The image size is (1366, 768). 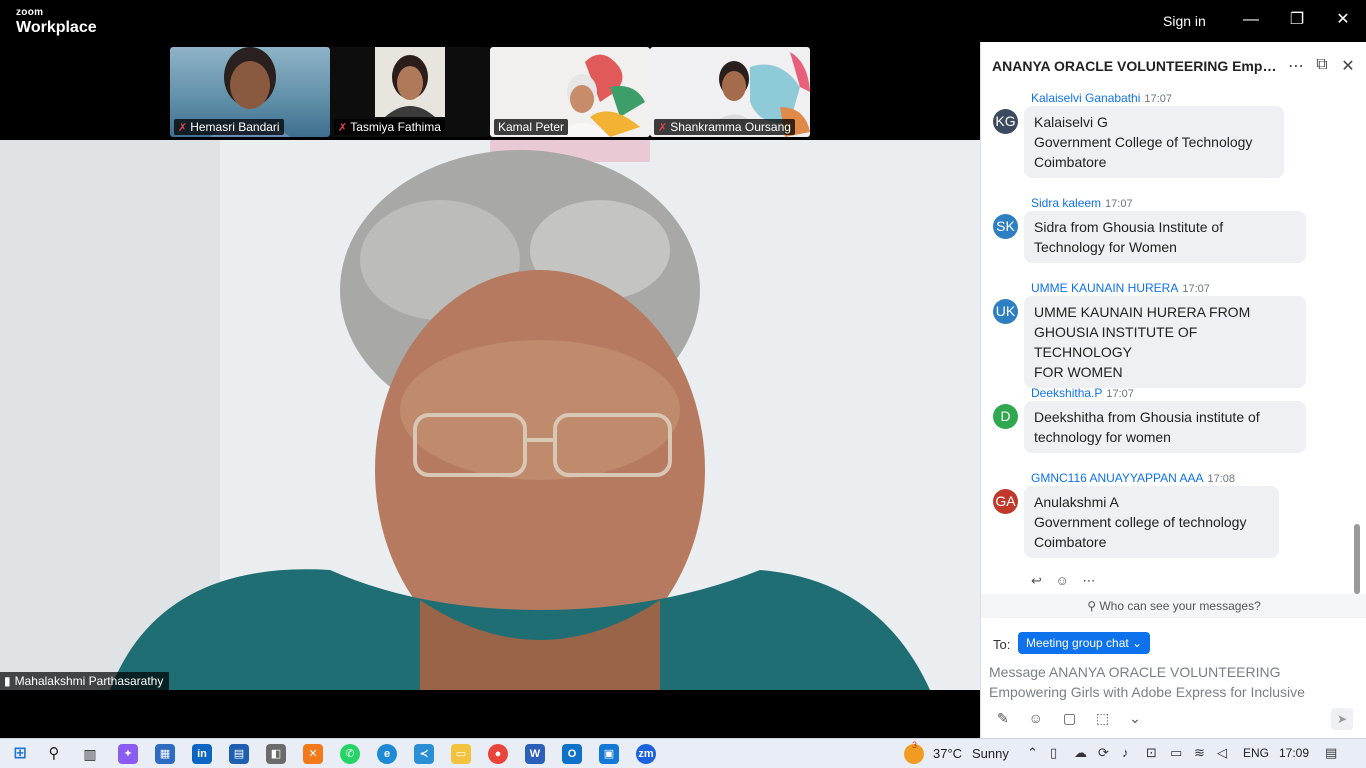 What do you see at coordinates (1062, 580) in the screenshot?
I see `add-reaction-icon: ☺` at bounding box center [1062, 580].